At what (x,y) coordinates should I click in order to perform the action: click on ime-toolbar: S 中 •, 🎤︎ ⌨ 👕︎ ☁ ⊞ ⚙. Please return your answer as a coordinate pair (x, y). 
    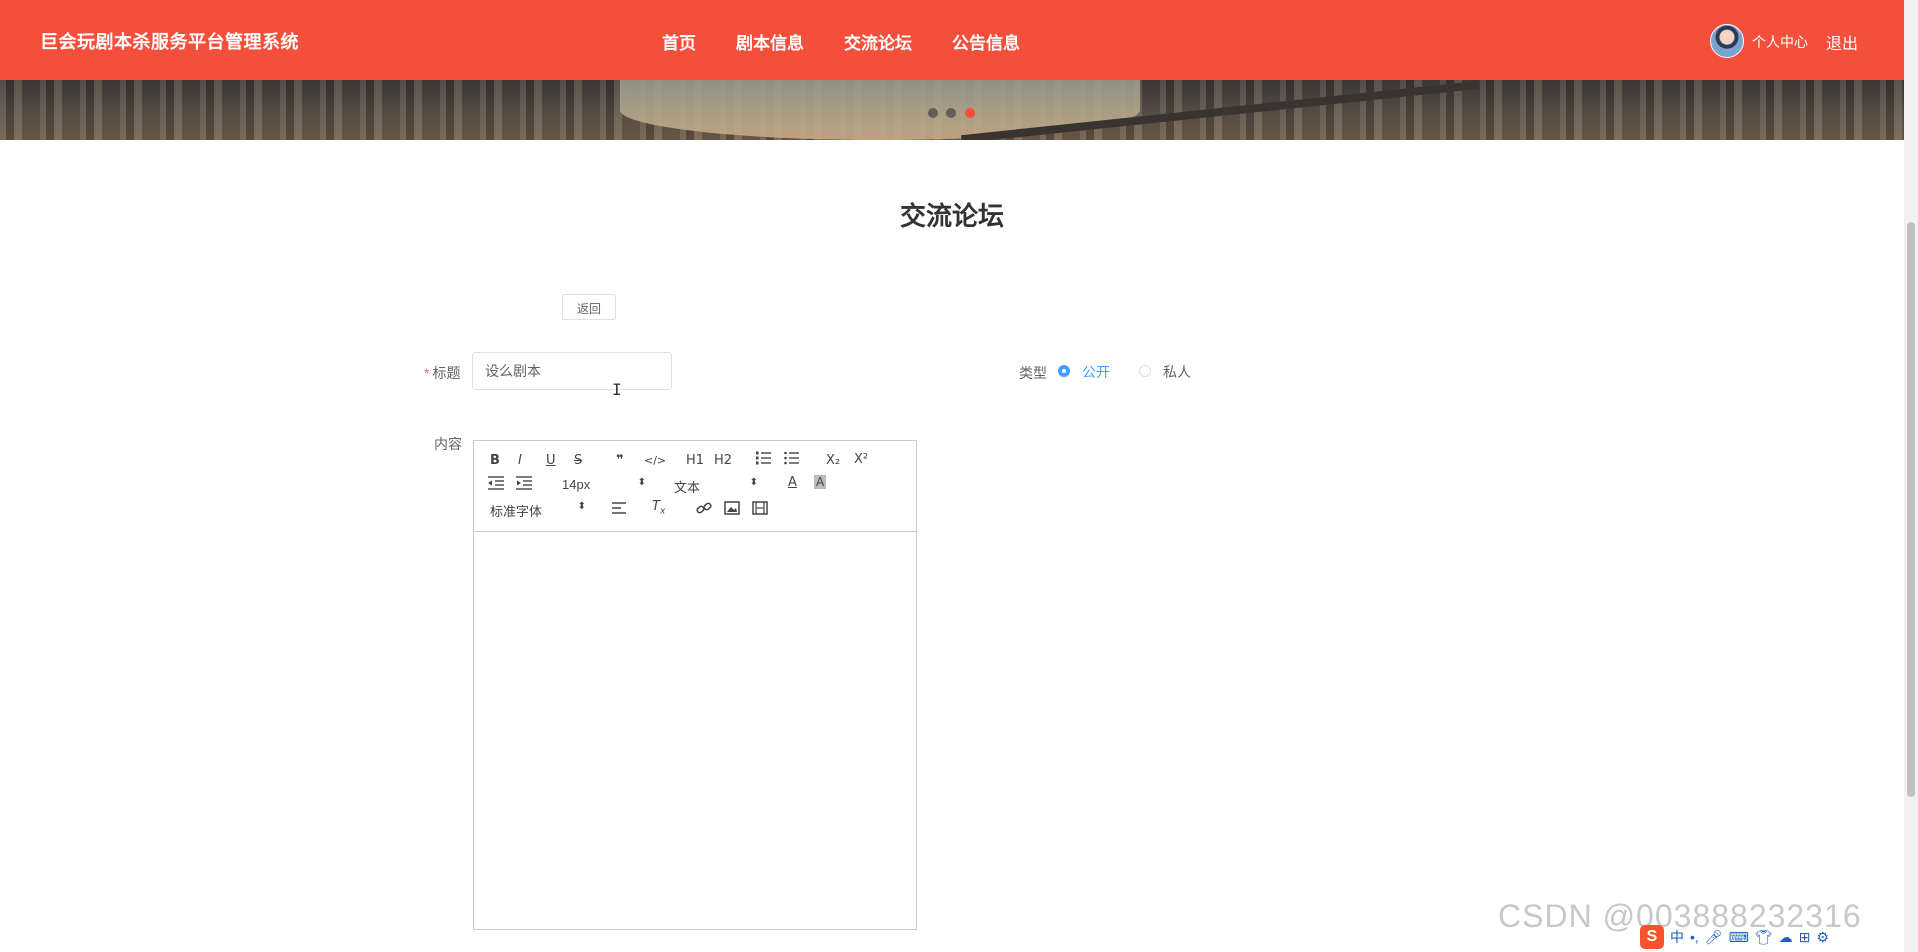
    Looking at the image, I should click on (1772, 937).